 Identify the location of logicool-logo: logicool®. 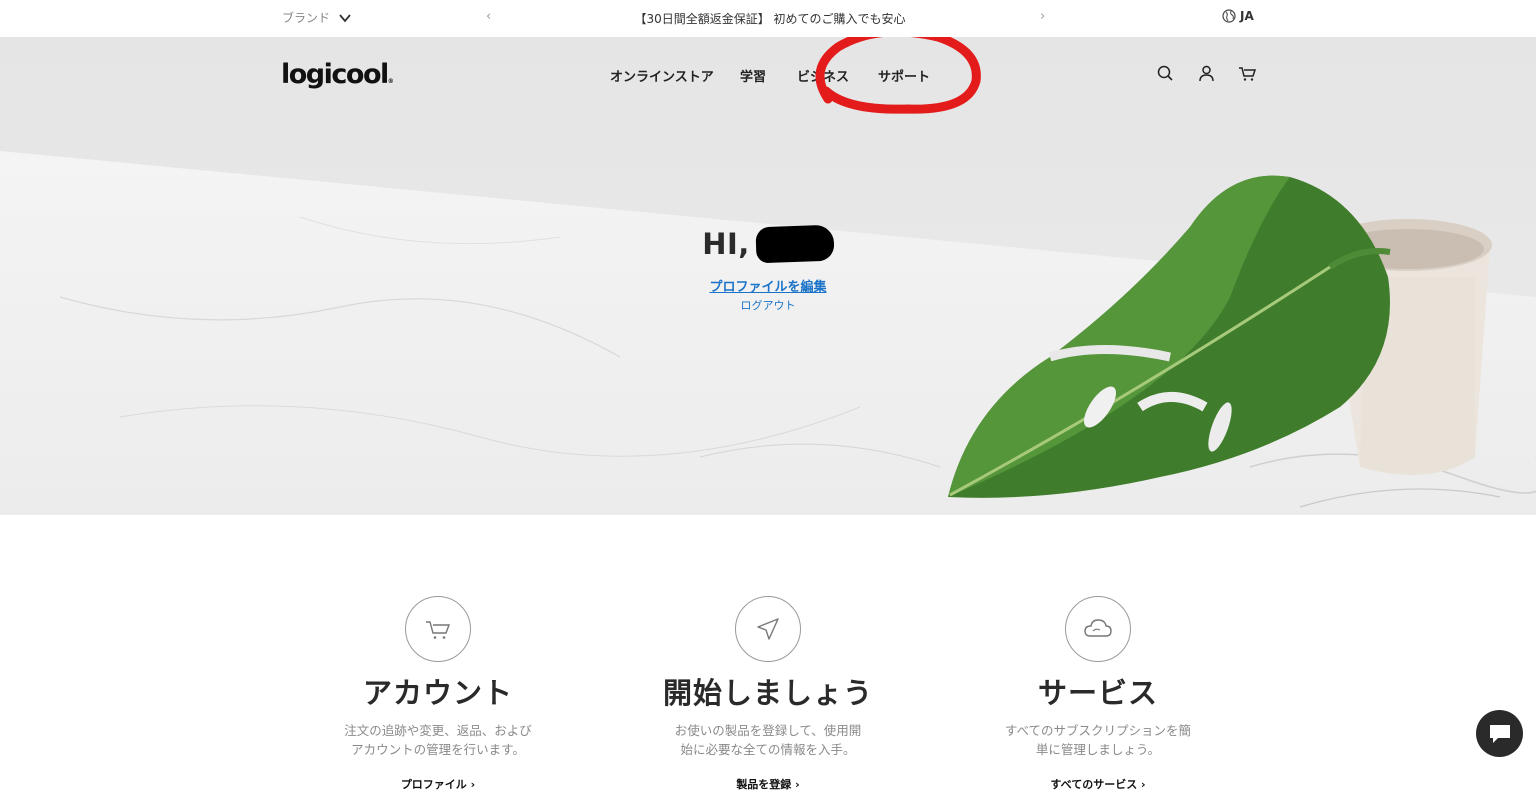
(337, 74).